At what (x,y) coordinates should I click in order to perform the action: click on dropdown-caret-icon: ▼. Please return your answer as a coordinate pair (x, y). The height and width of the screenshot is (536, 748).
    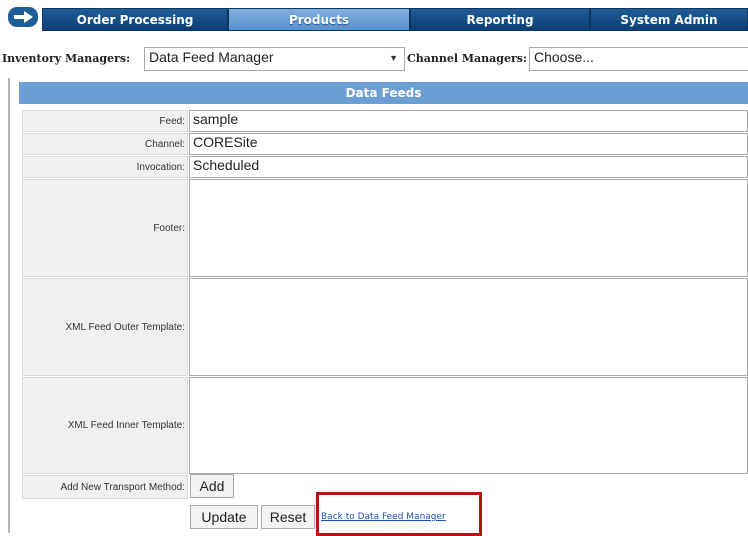
    Looking at the image, I should click on (393, 58).